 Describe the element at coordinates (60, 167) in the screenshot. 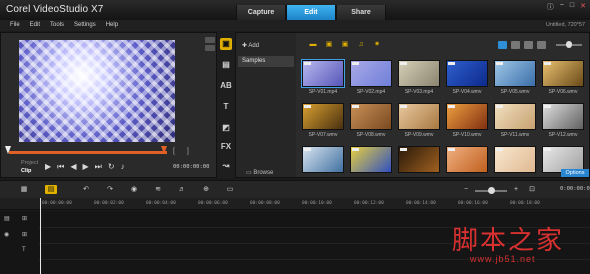

I see `home-icon: ⏮` at that location.